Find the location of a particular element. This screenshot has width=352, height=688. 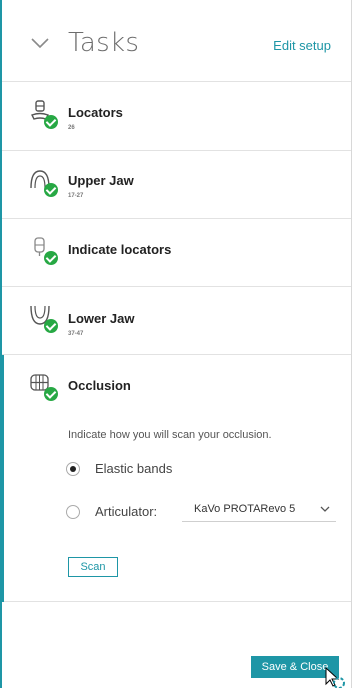

task-label: Indicate locators is located at coordinates (120, 249).